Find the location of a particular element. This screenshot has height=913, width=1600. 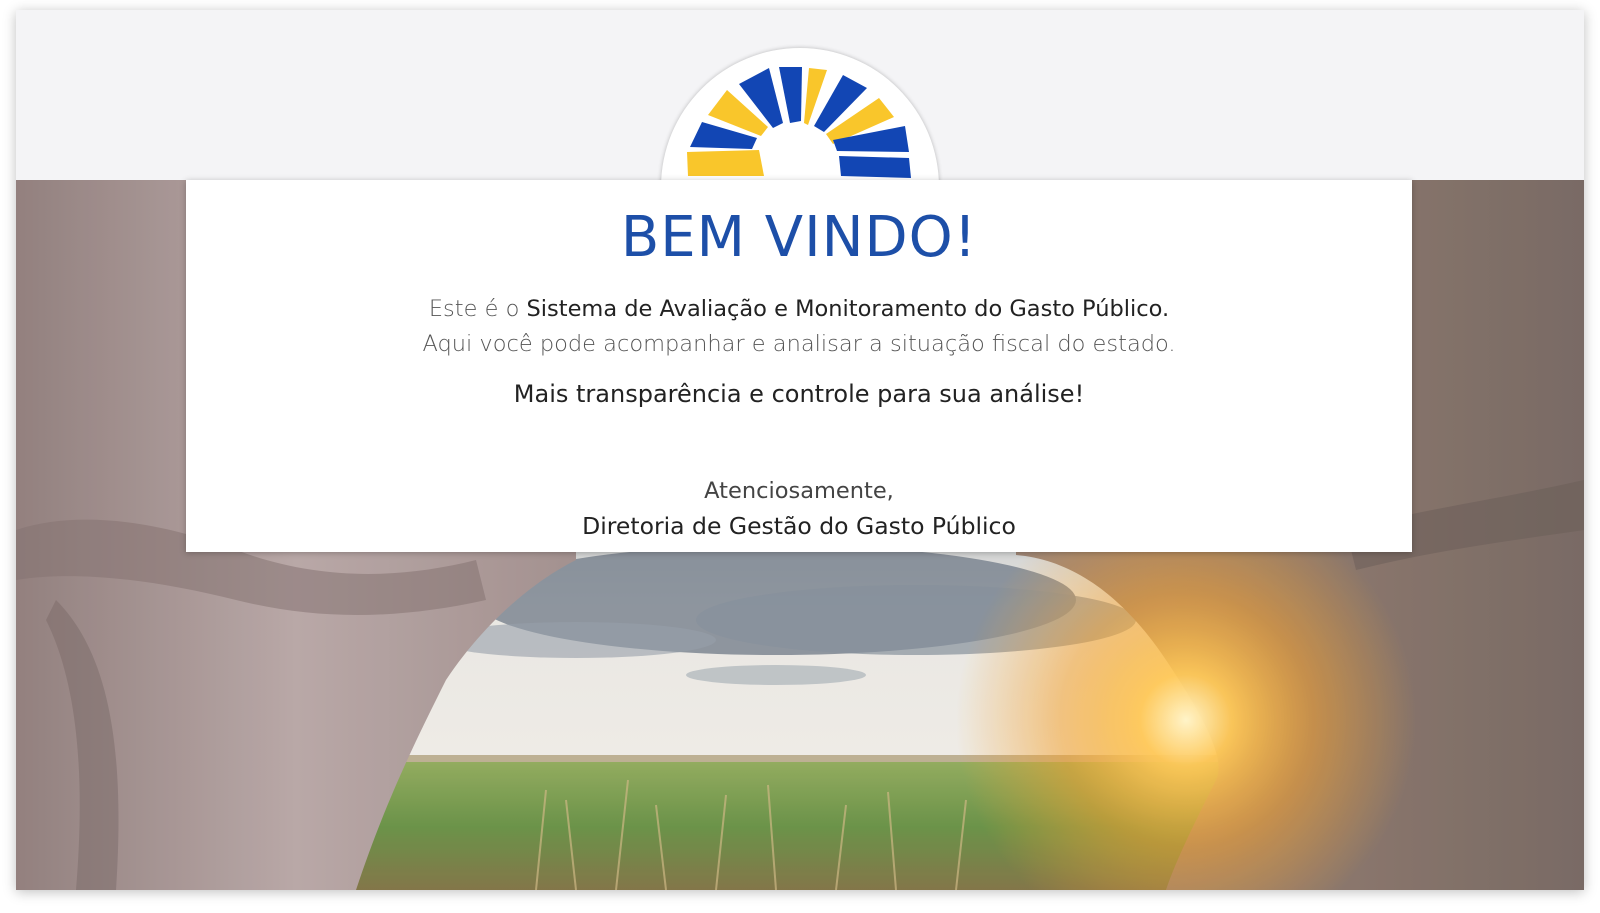

intro-prefix: Este é o is located at coordinates (477, 309).